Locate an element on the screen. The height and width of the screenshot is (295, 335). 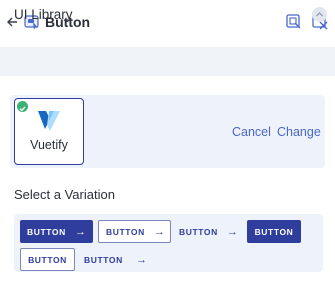
change-link: Change is located at coordinates (299, 132).